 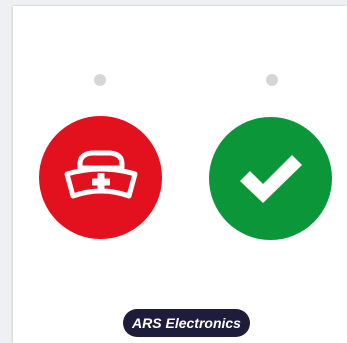 What do you see at coordinates (272, 80) in the screenshot?
I see `confirm-indicator-light` at bounding box center [272, 80].